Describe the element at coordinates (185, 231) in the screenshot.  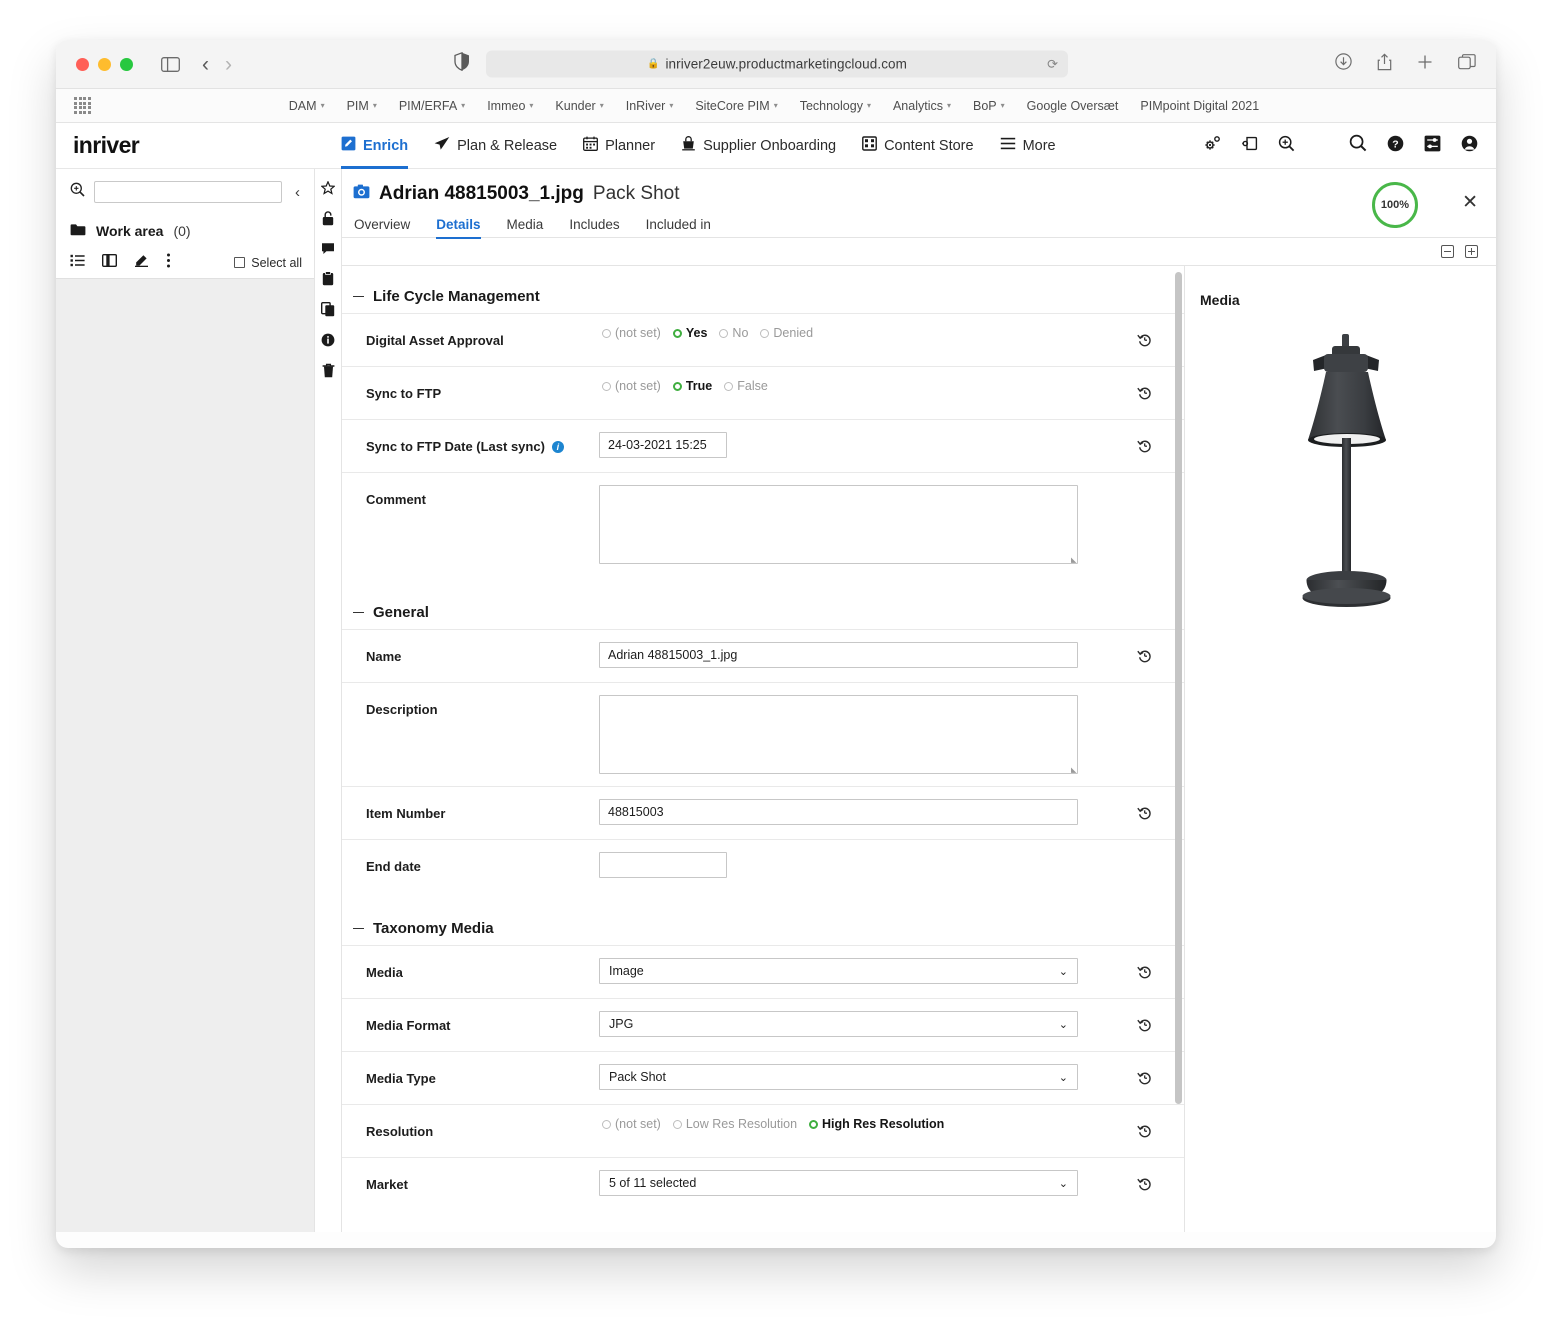
I see `work-area-row: Work area (0)` at that location.